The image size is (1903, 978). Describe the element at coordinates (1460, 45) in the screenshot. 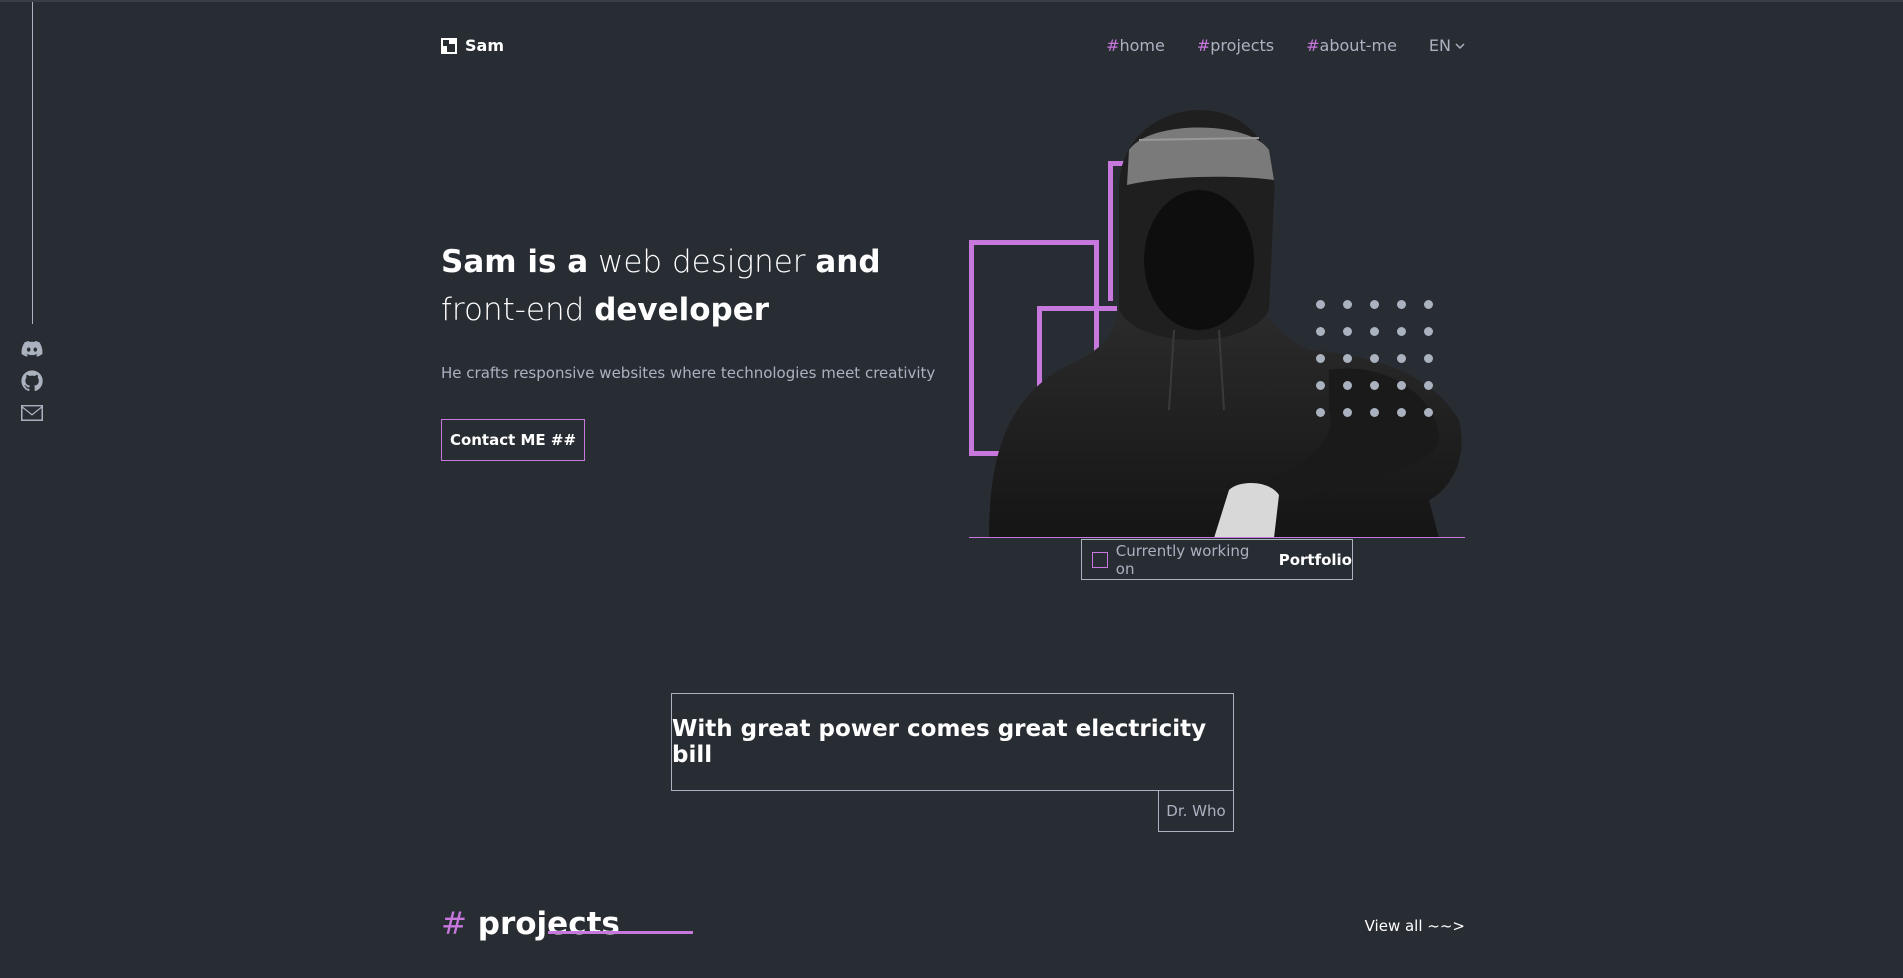

I see `chevron-down-icon` at that location.